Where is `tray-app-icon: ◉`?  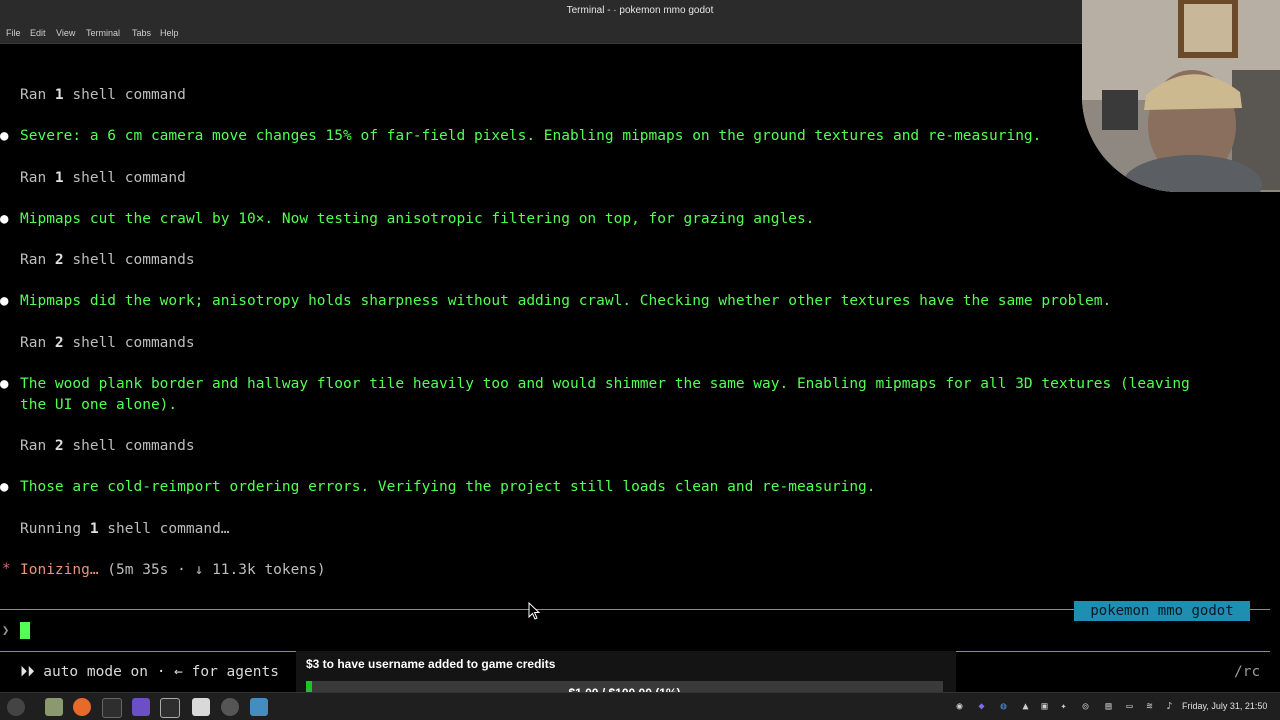
tray-app-icon: ◉ is located at coordinates (959, 706).